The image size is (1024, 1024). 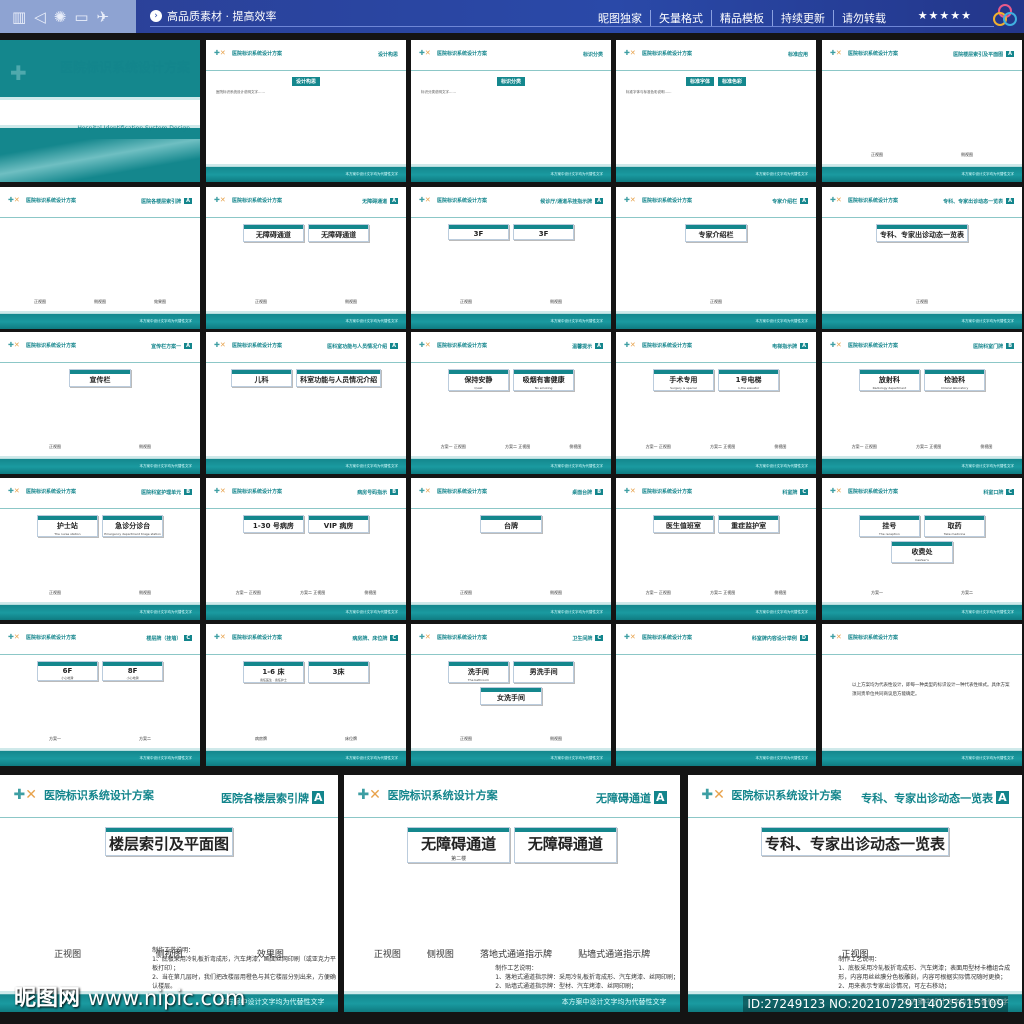 I want to click on note-line: 制作工艺说明：, so click(x=859, y=959).